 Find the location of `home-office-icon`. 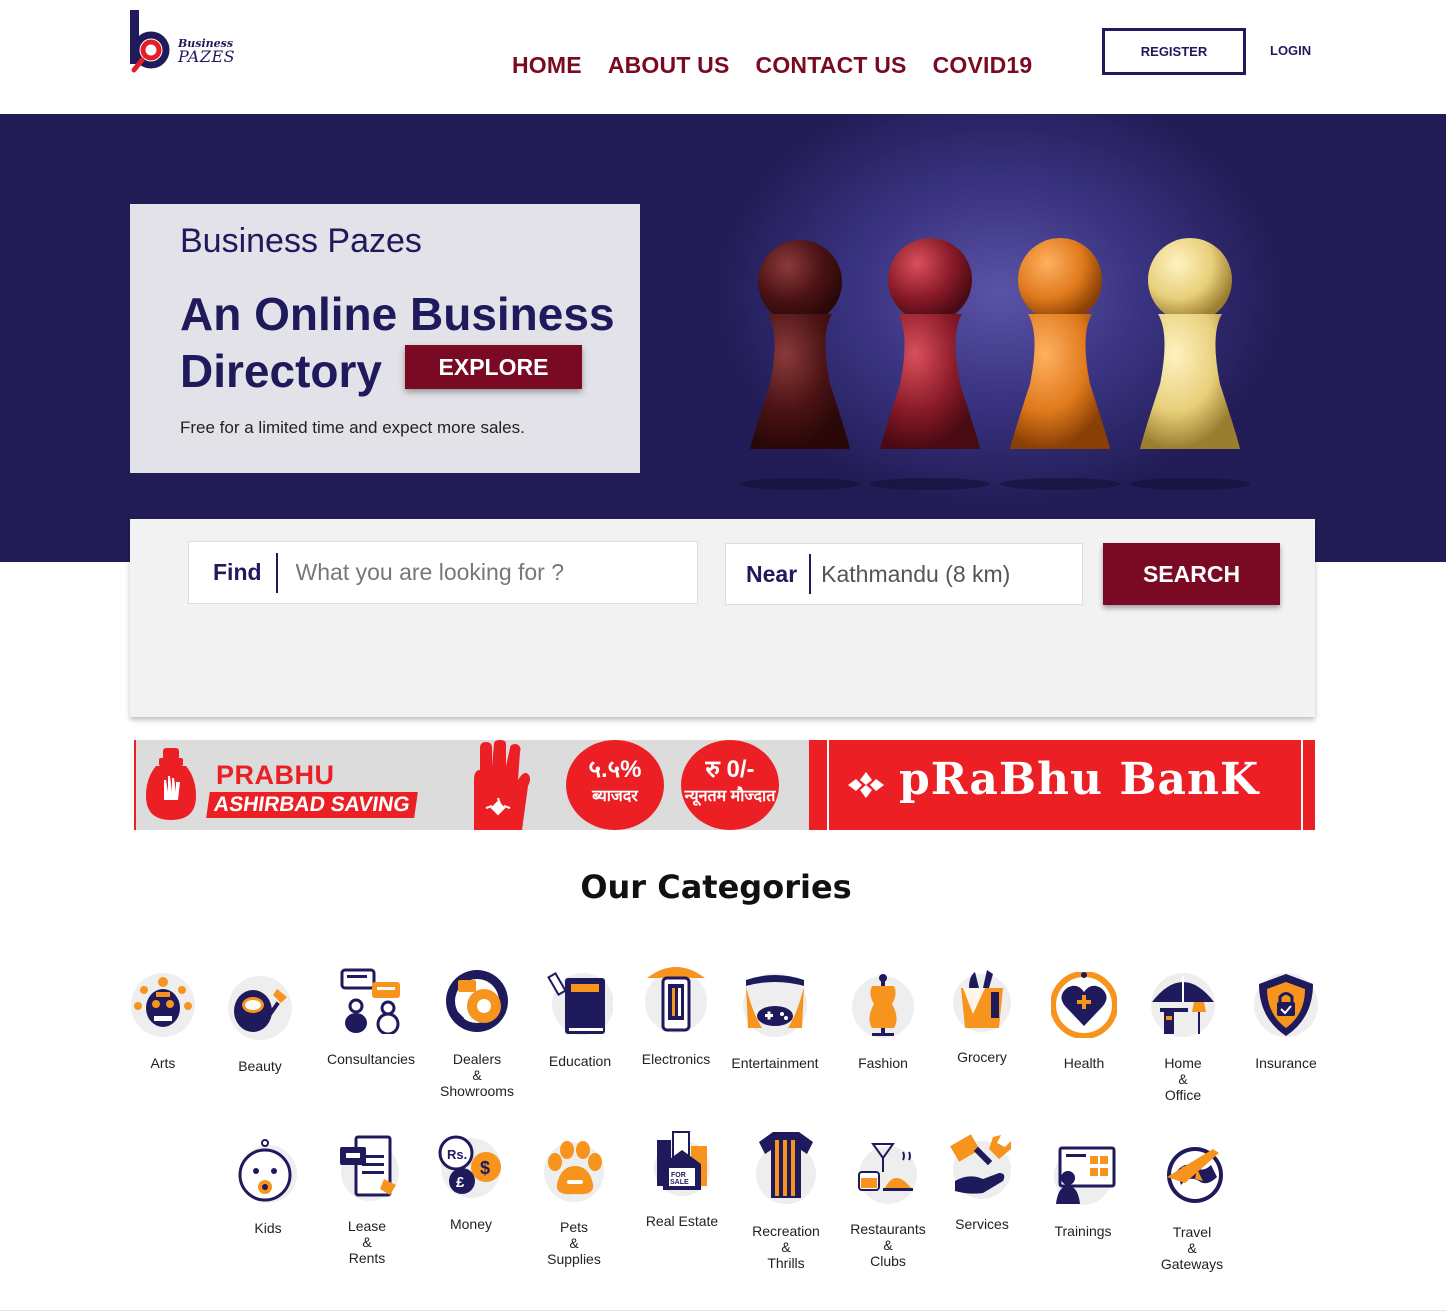

home-office-icon is located at coordinates (1183, 1005).